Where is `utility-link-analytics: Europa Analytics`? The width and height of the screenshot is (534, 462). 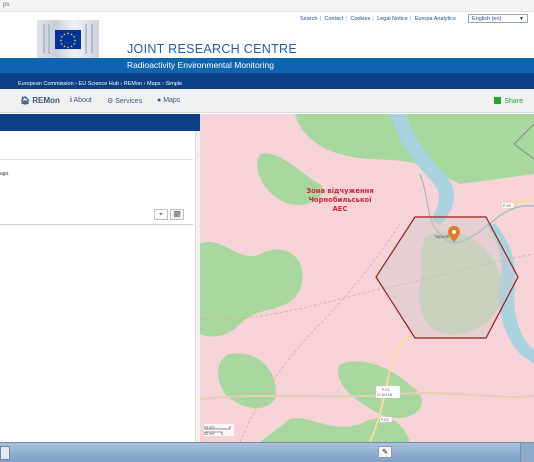 utility-link-analytics: Europa Analytics is located at coordinates (435, 19).